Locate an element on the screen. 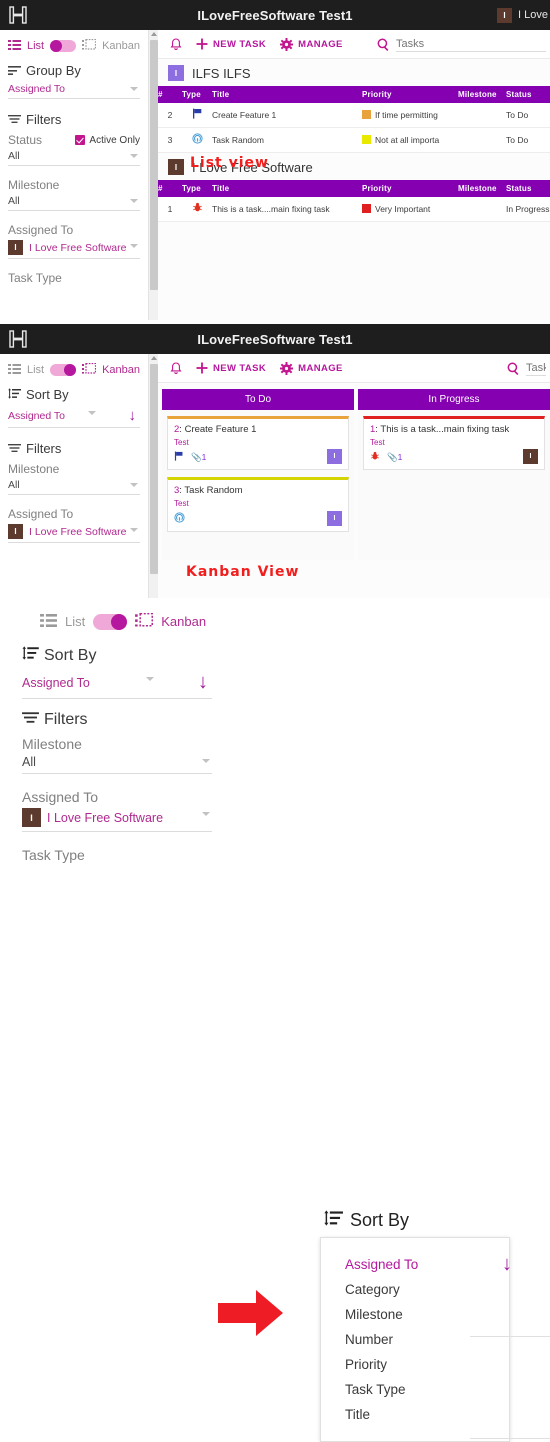  support-icon is located at coordinates (197, 140).